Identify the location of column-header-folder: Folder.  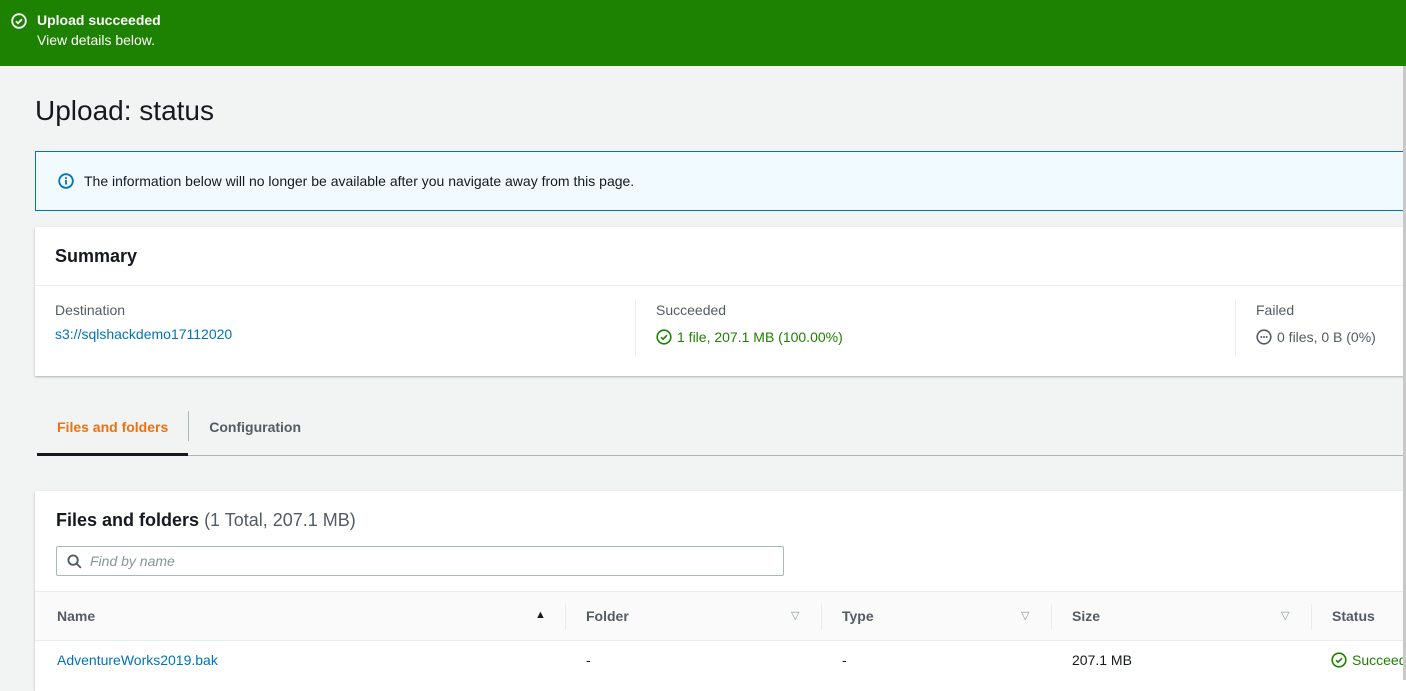
(607, 616).